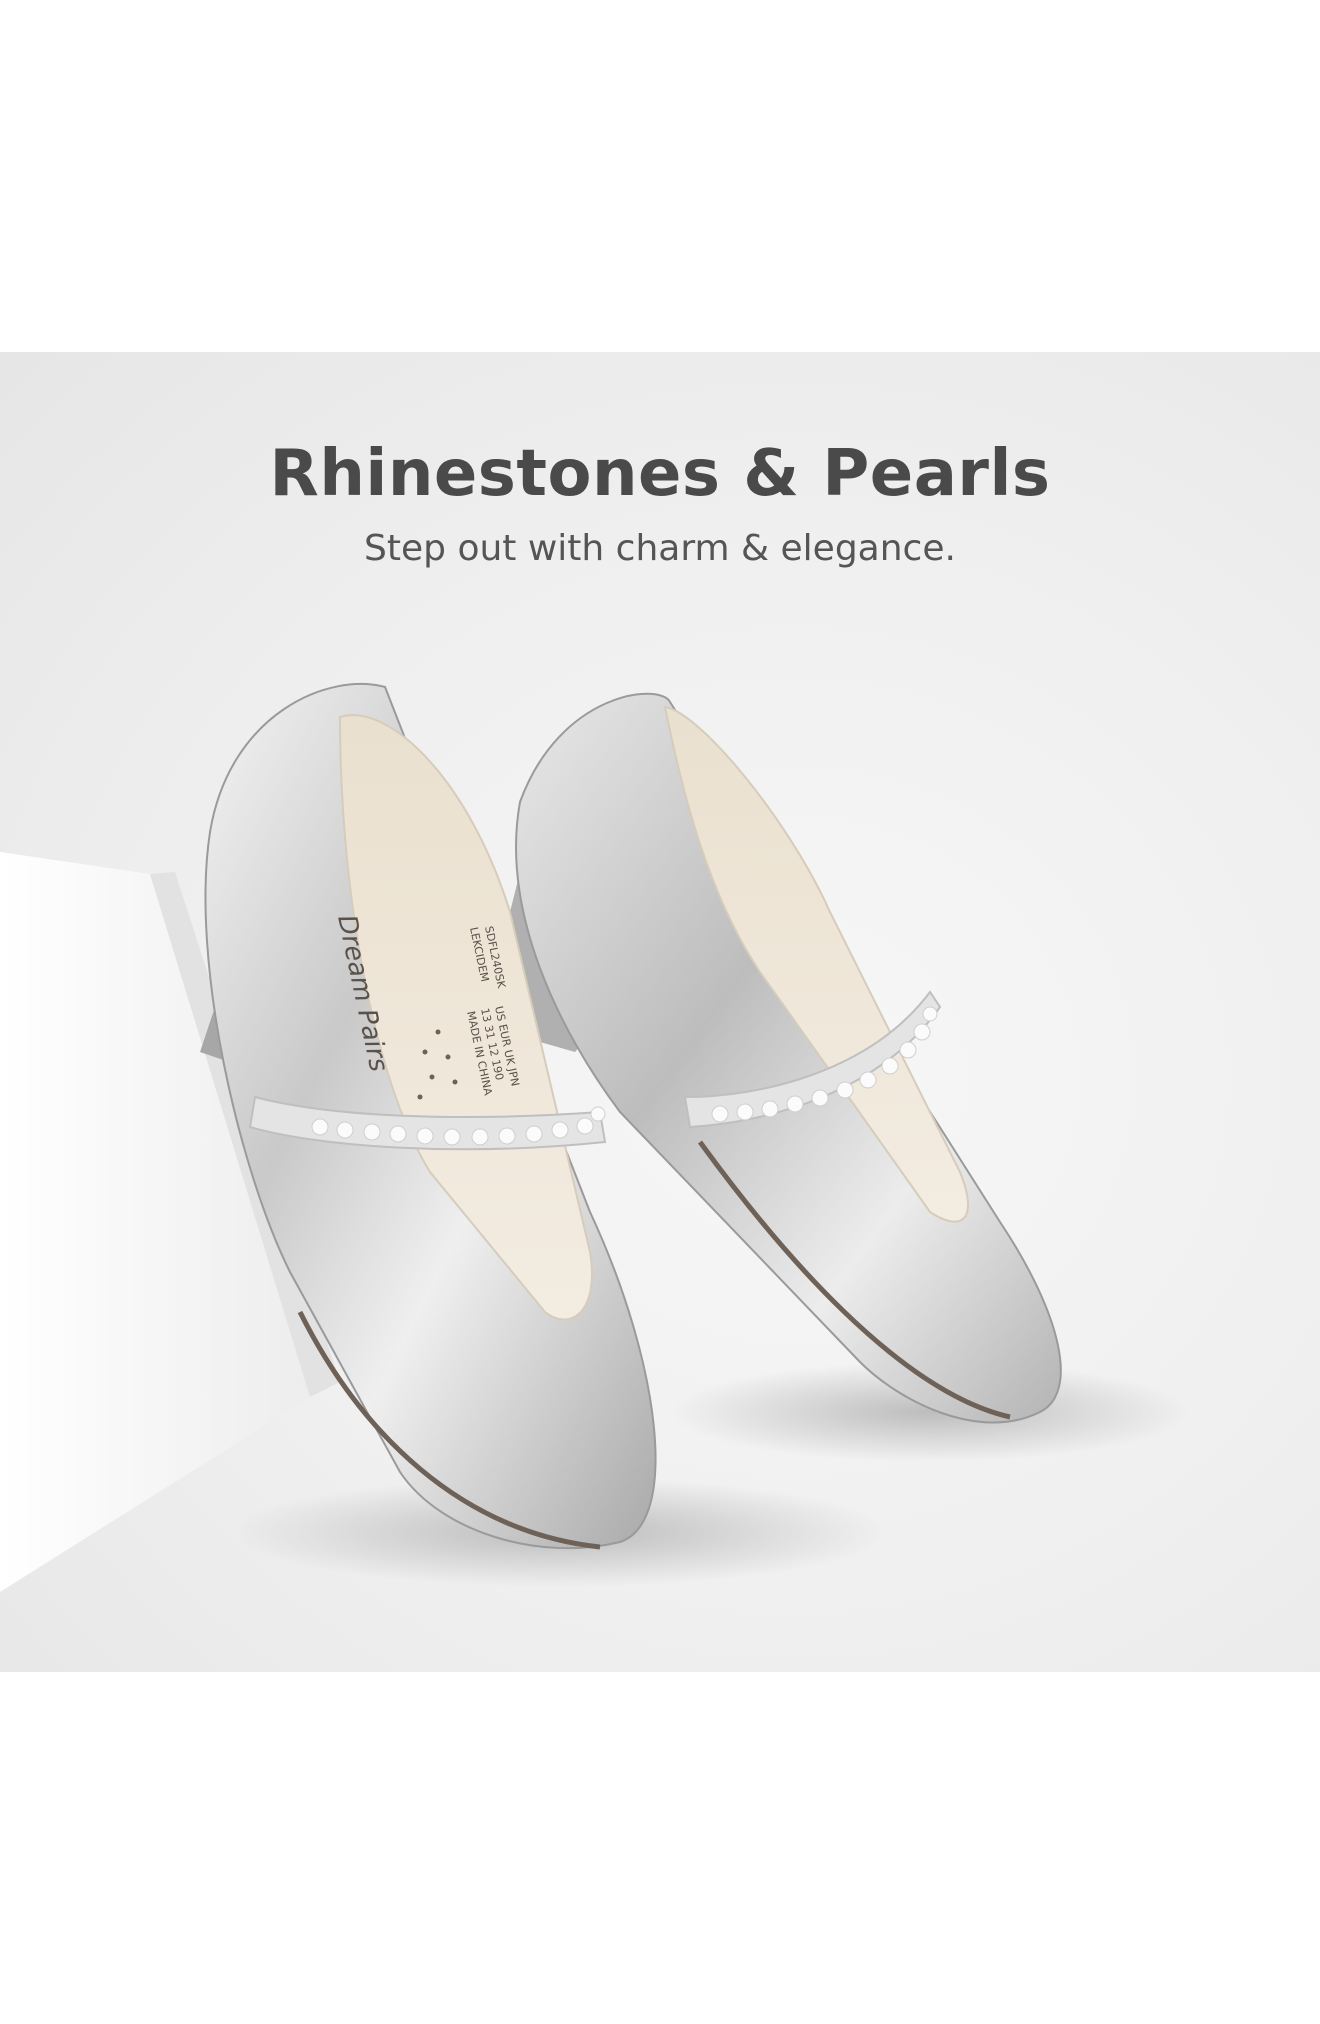 This screenshot has width=1320, height=2024. What do you see at coordinates (660, 474) in the screenshot?
I see `headline-title: Rhinestones & Pearls` at bounding box center [660, 474].